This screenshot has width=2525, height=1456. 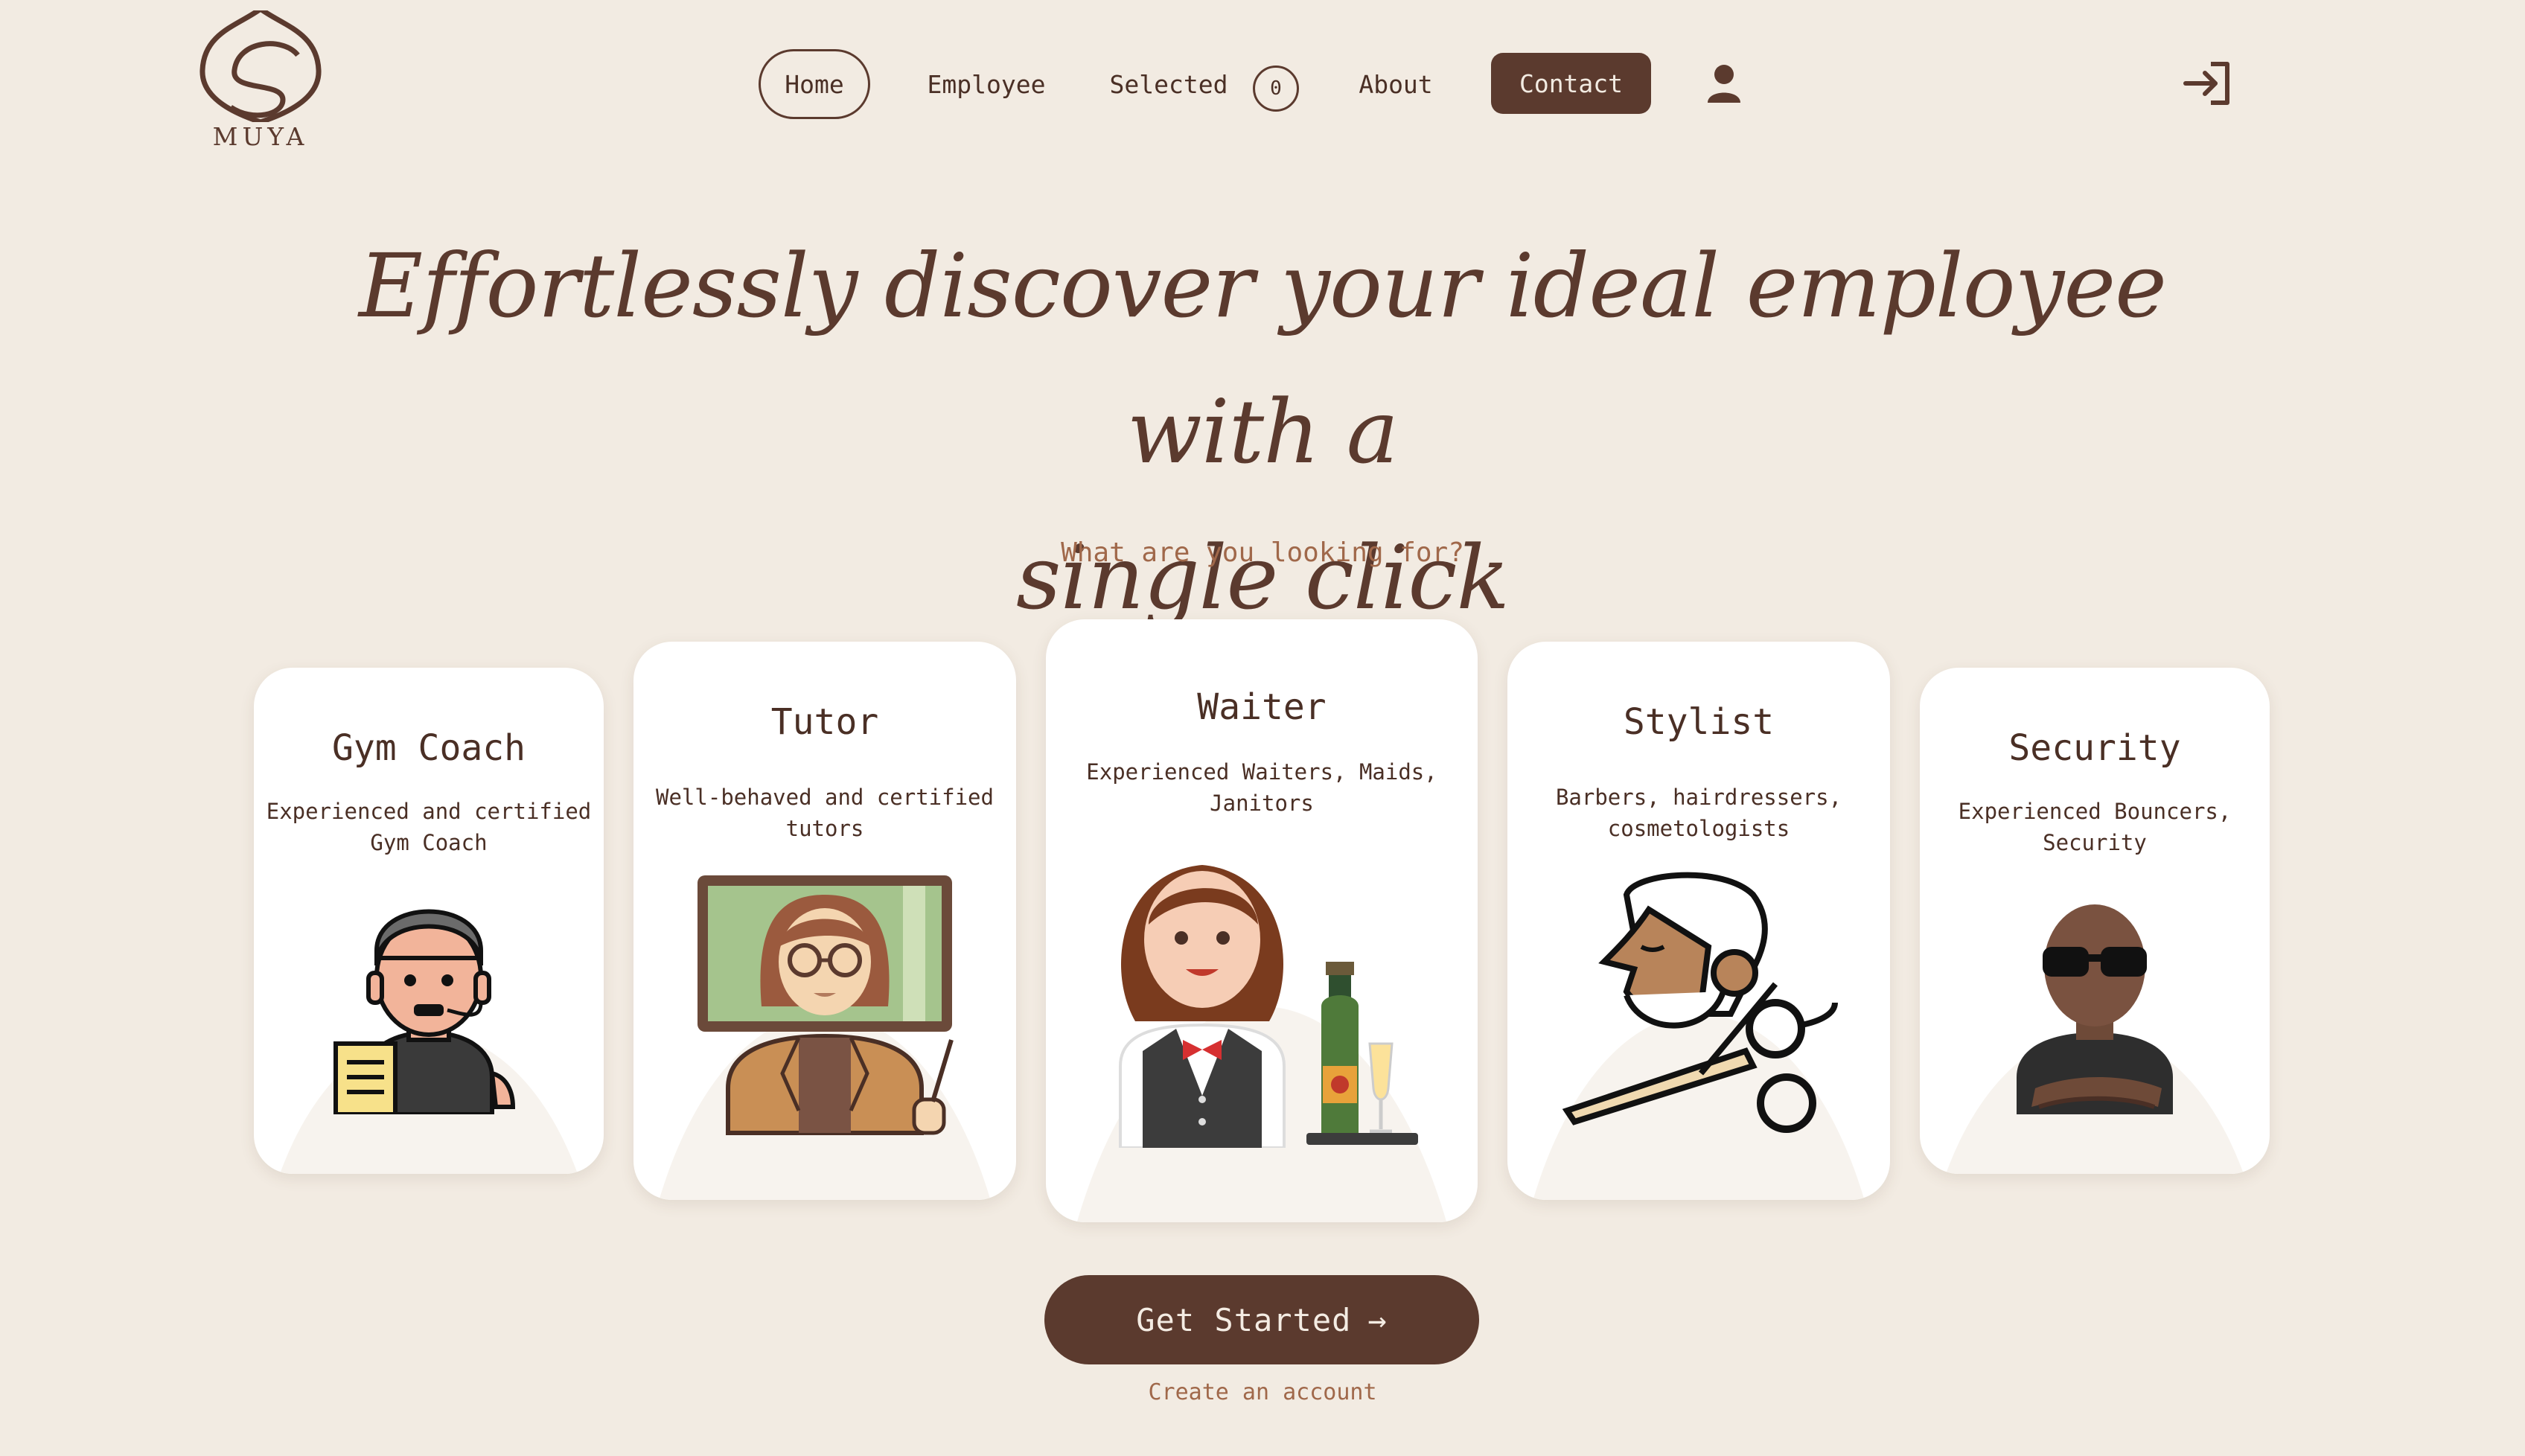 What do you see at coordinates (1395, 84) in the screenshot?
I see `nav-about-link: About` at bounding box center [1395, 84].